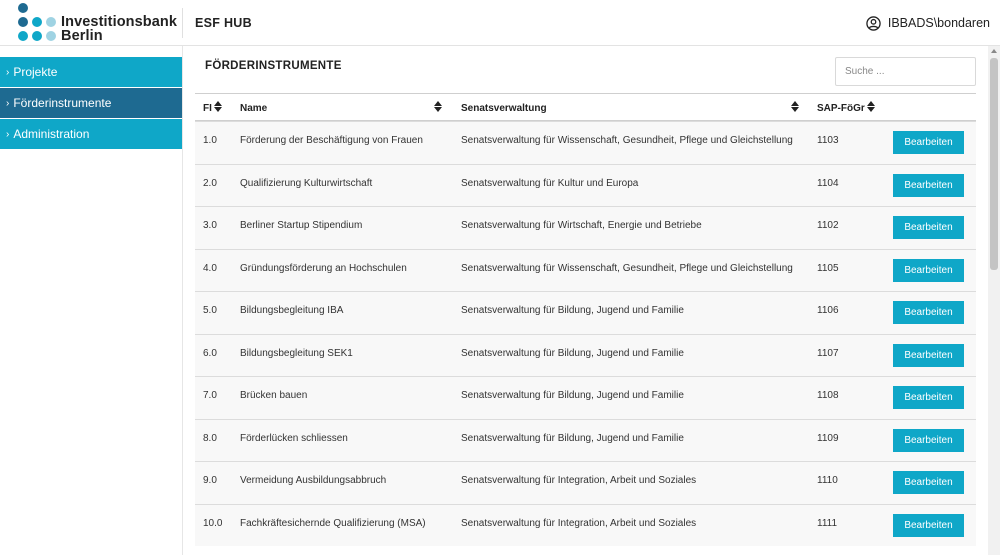 The image size is (1000, 555). What do you see at coordinates (994, 300) in the screenshot?
I see `scrollbar` at bounding box center [994, 300].